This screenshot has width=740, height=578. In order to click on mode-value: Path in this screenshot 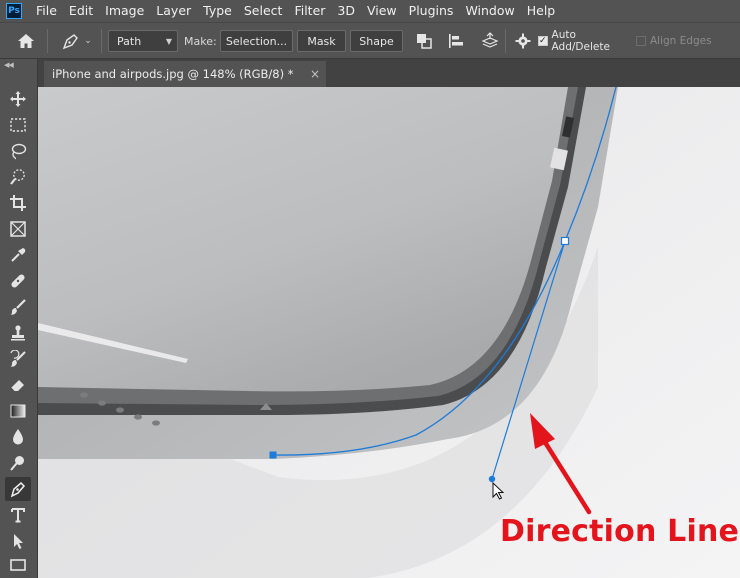, I will do `click(129, 41)`.